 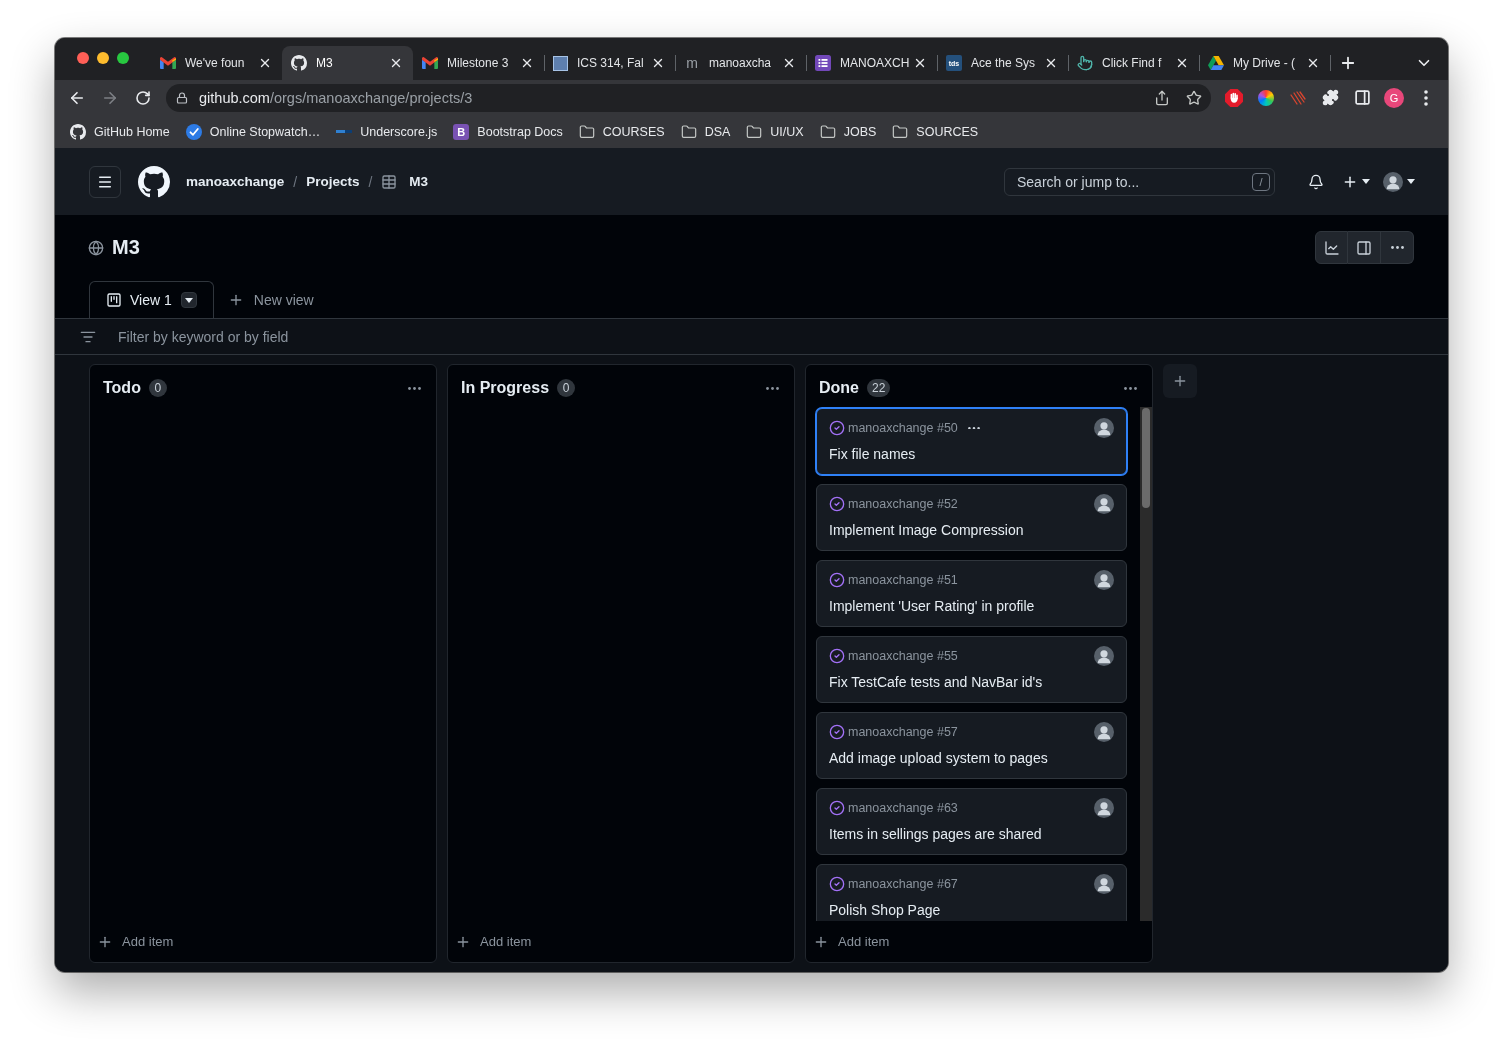 I want to click on more-options-button, so click(x=1397, y=247).